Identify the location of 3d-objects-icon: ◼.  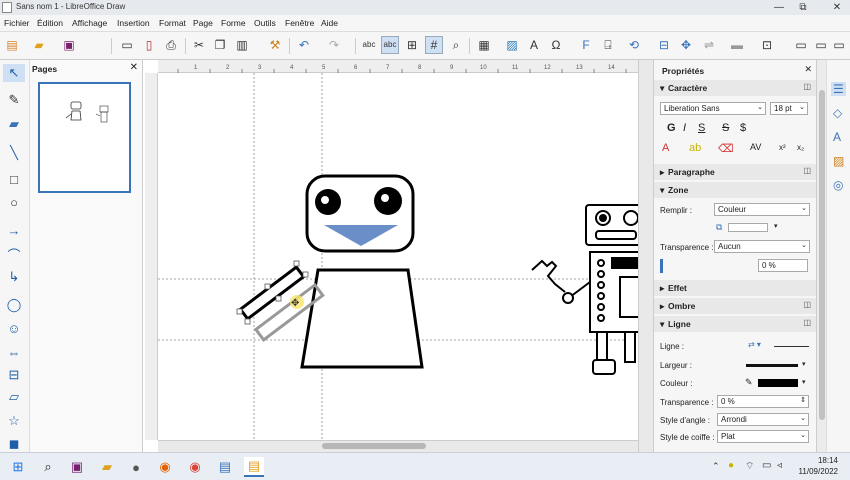
(14, 444).